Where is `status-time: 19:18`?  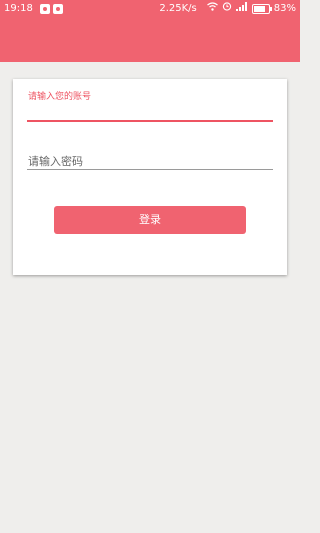 status-time: 19:18 is located at coordinates (18, 8).